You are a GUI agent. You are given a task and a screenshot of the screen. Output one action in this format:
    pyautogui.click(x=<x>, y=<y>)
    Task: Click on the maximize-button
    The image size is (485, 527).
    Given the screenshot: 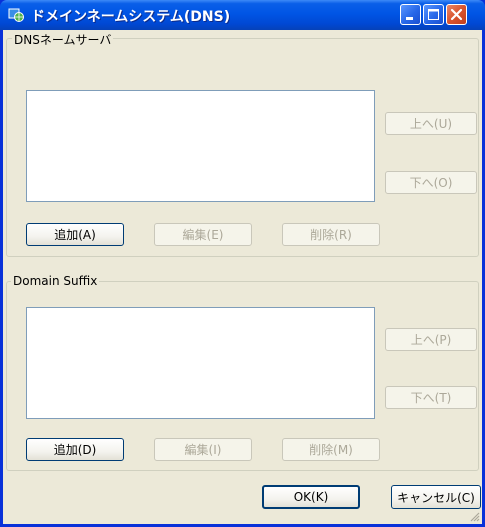 What is the action you would take?
    pyautogui.click(x=433, y=14)
    